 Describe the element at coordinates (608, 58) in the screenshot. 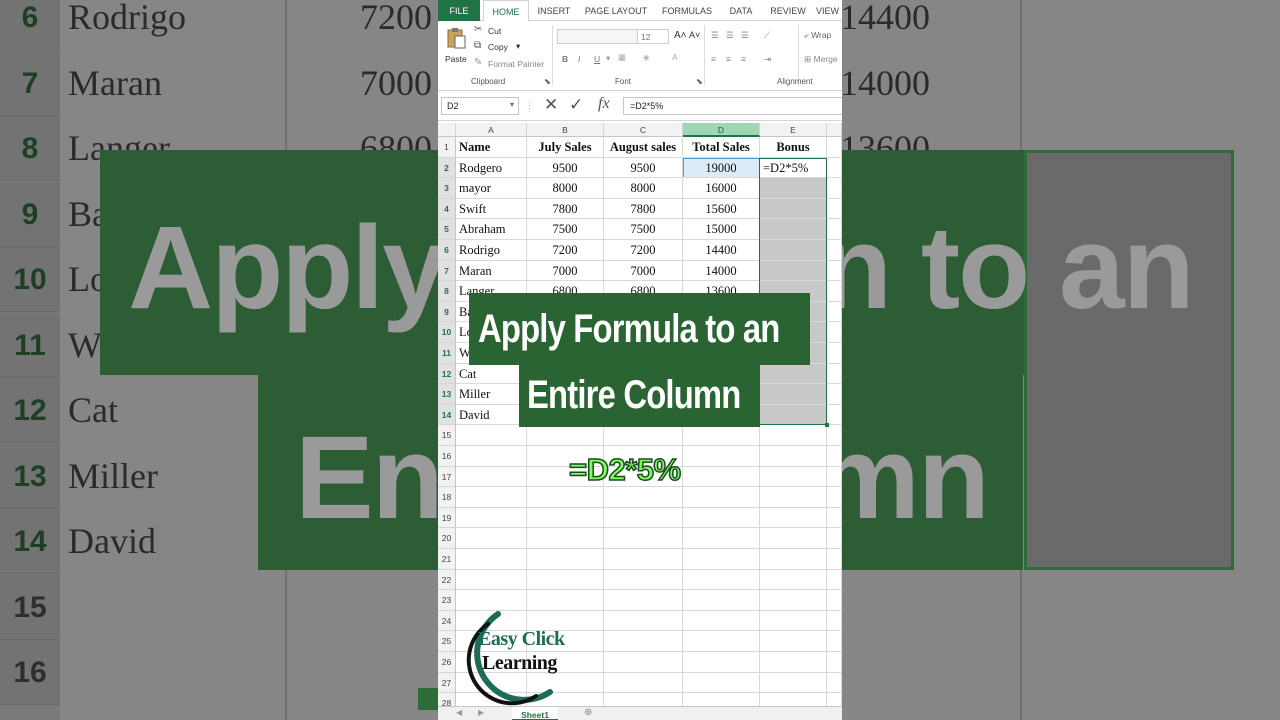

I see `underline-dropdown-icon: ▾` at that location.